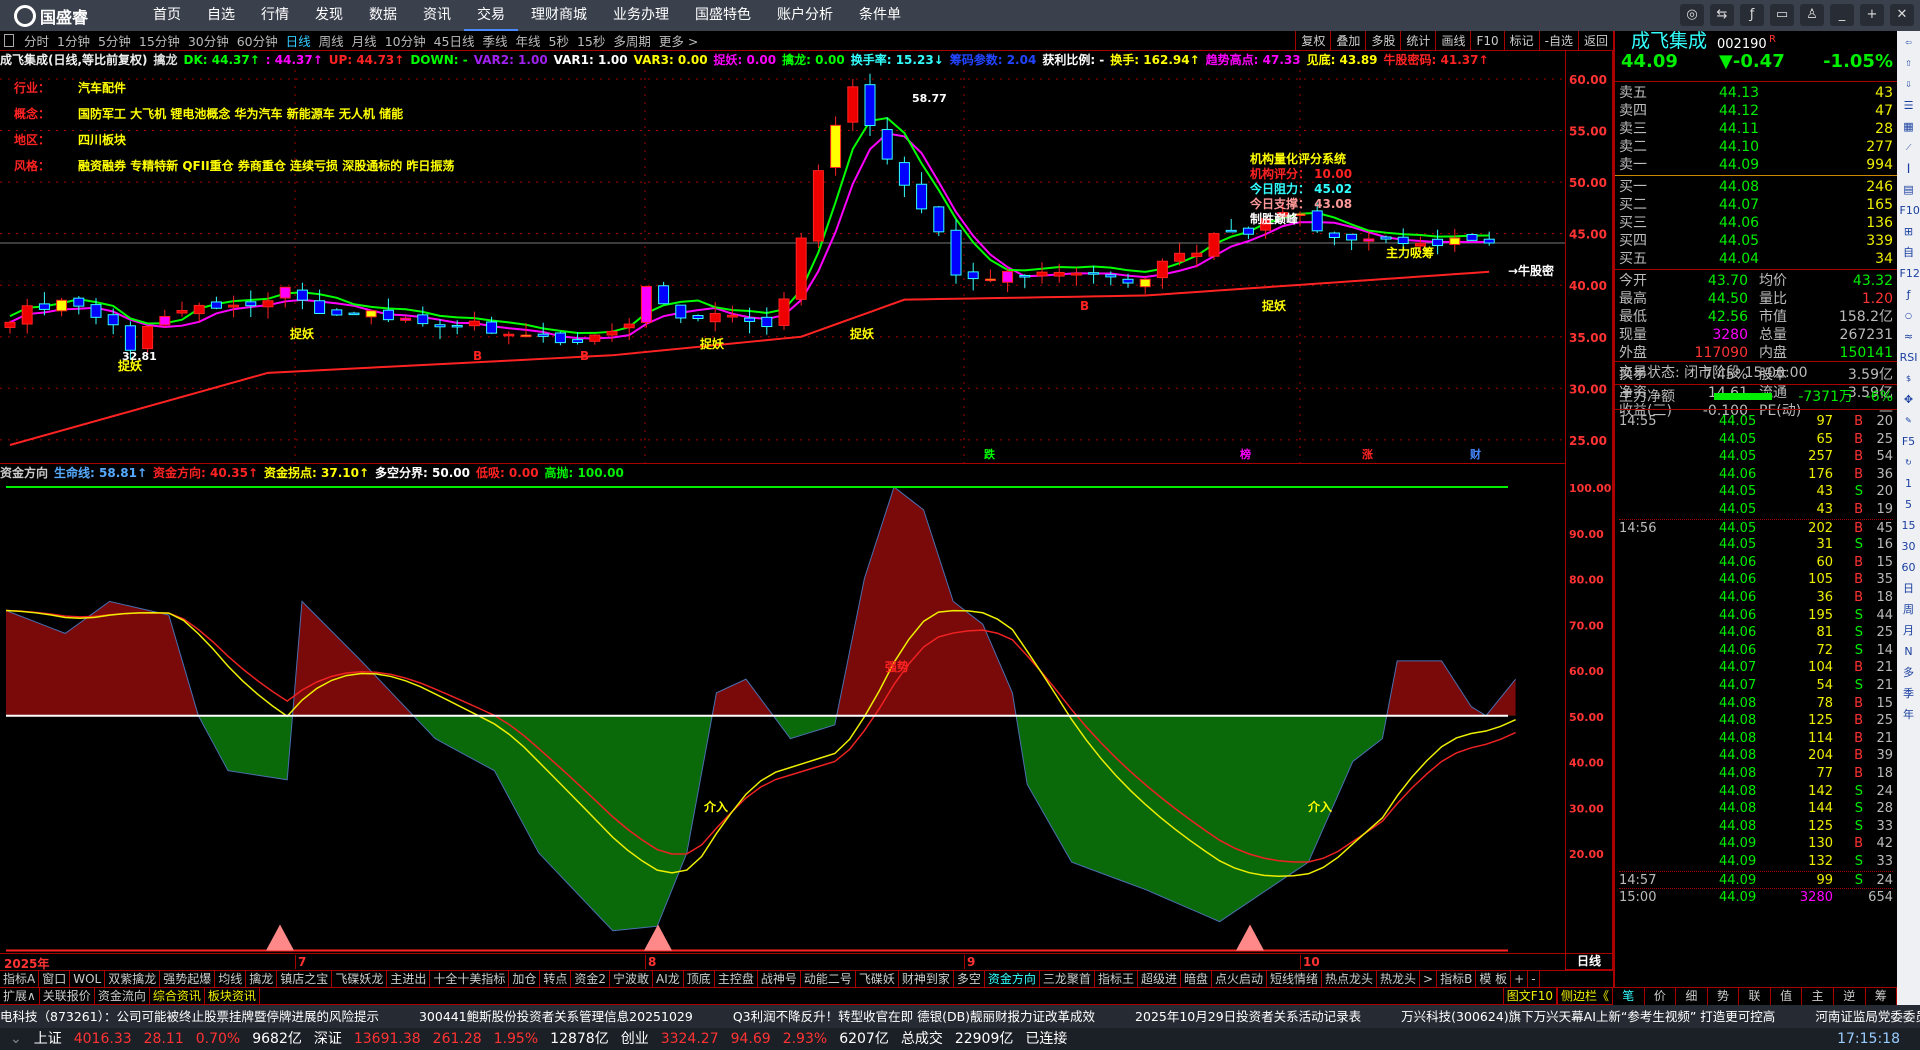 The width and height of the screenshot is (1920, 1050). I want to click on side-period-10: 季, so click(1909, 694).